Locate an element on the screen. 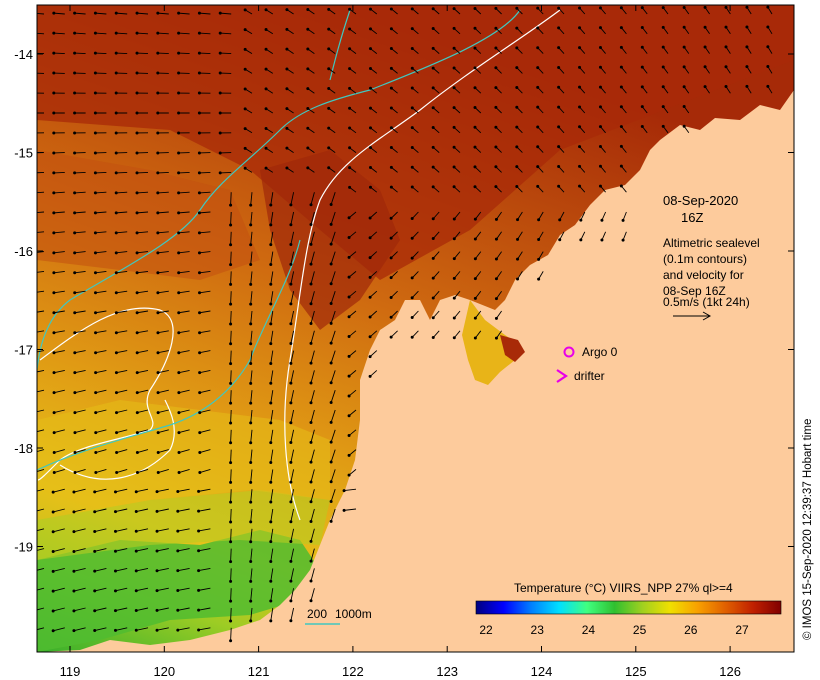 This screenshot has height=680, width=820. annotation-desc-line1: Altimetric sealevel is located at coordinates (711, 243).